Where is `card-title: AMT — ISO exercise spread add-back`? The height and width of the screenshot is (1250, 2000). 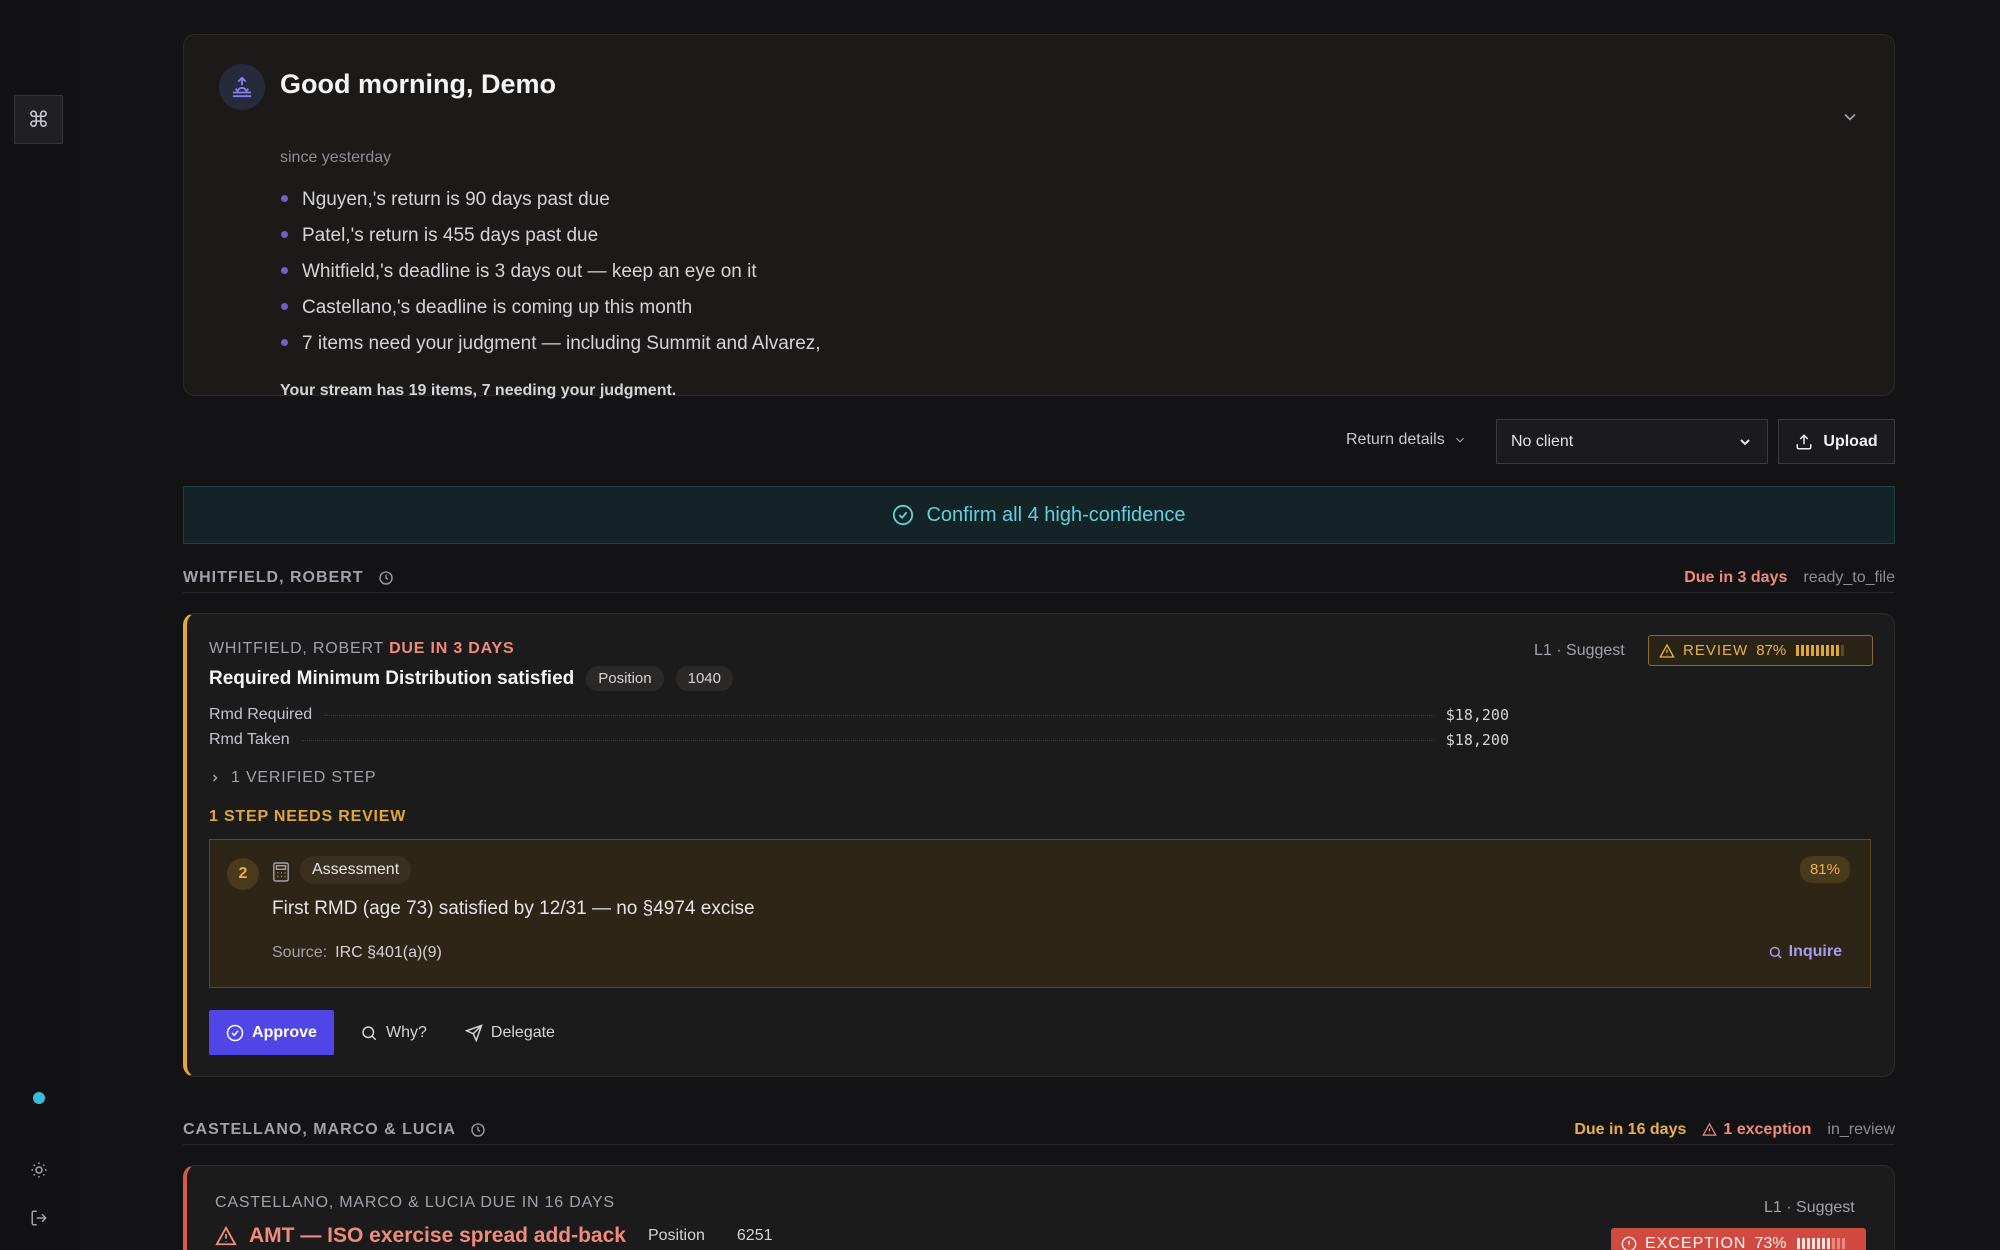 card-title: AMT — ISO exercise spread add-back is located at coordinates (437, 1235).